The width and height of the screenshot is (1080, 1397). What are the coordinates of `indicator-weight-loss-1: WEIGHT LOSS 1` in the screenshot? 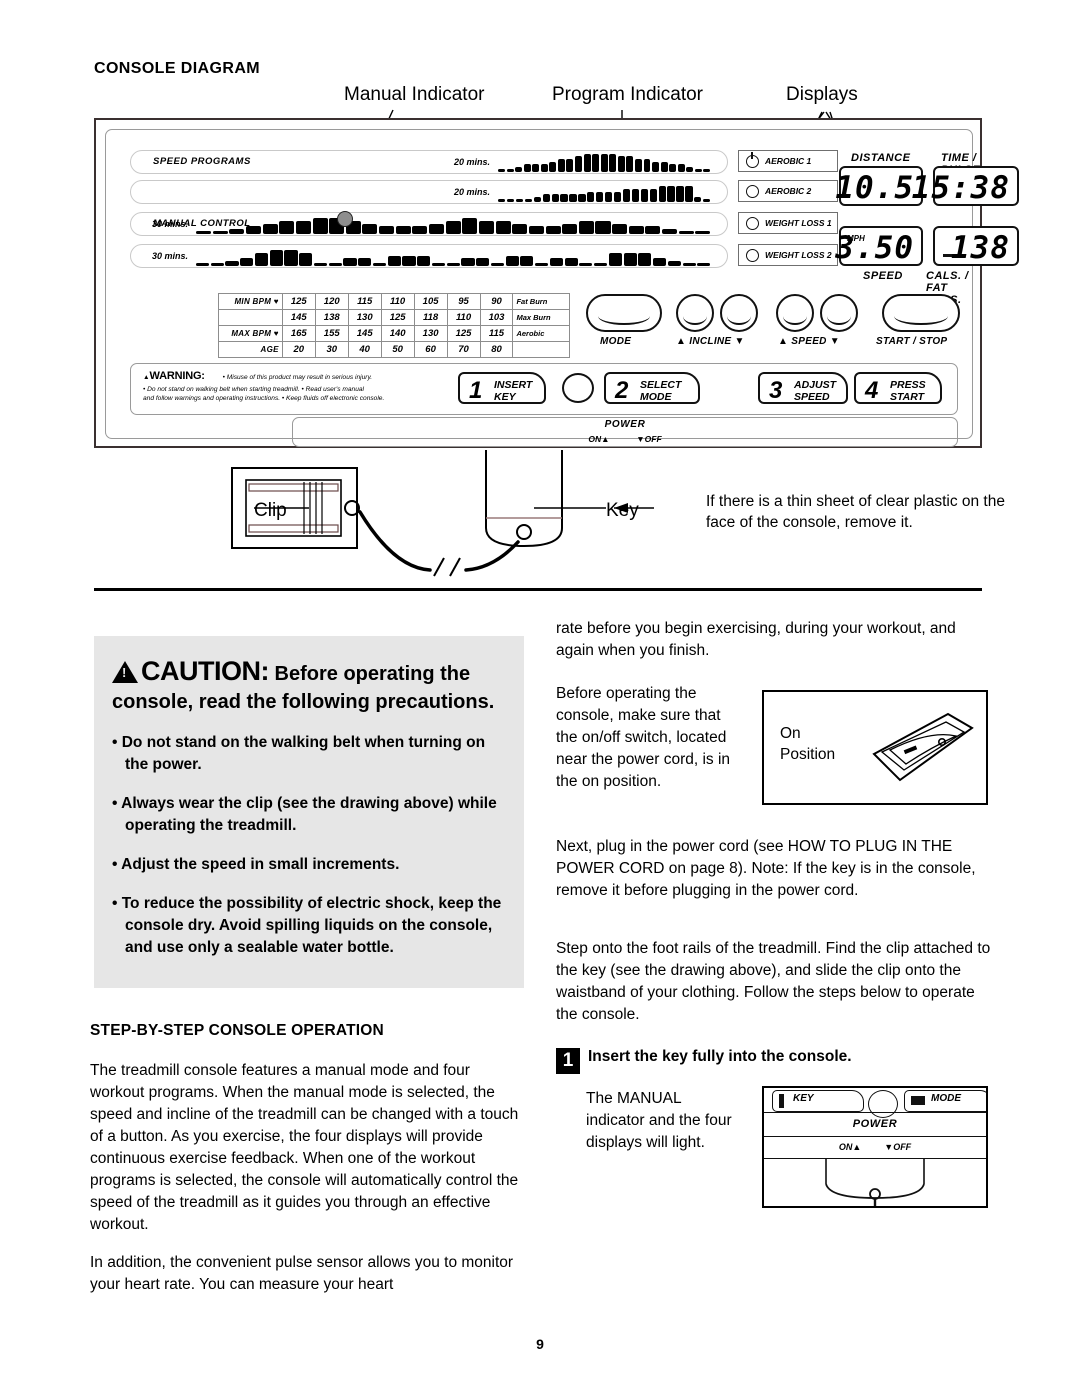 It's located at (788, 223).